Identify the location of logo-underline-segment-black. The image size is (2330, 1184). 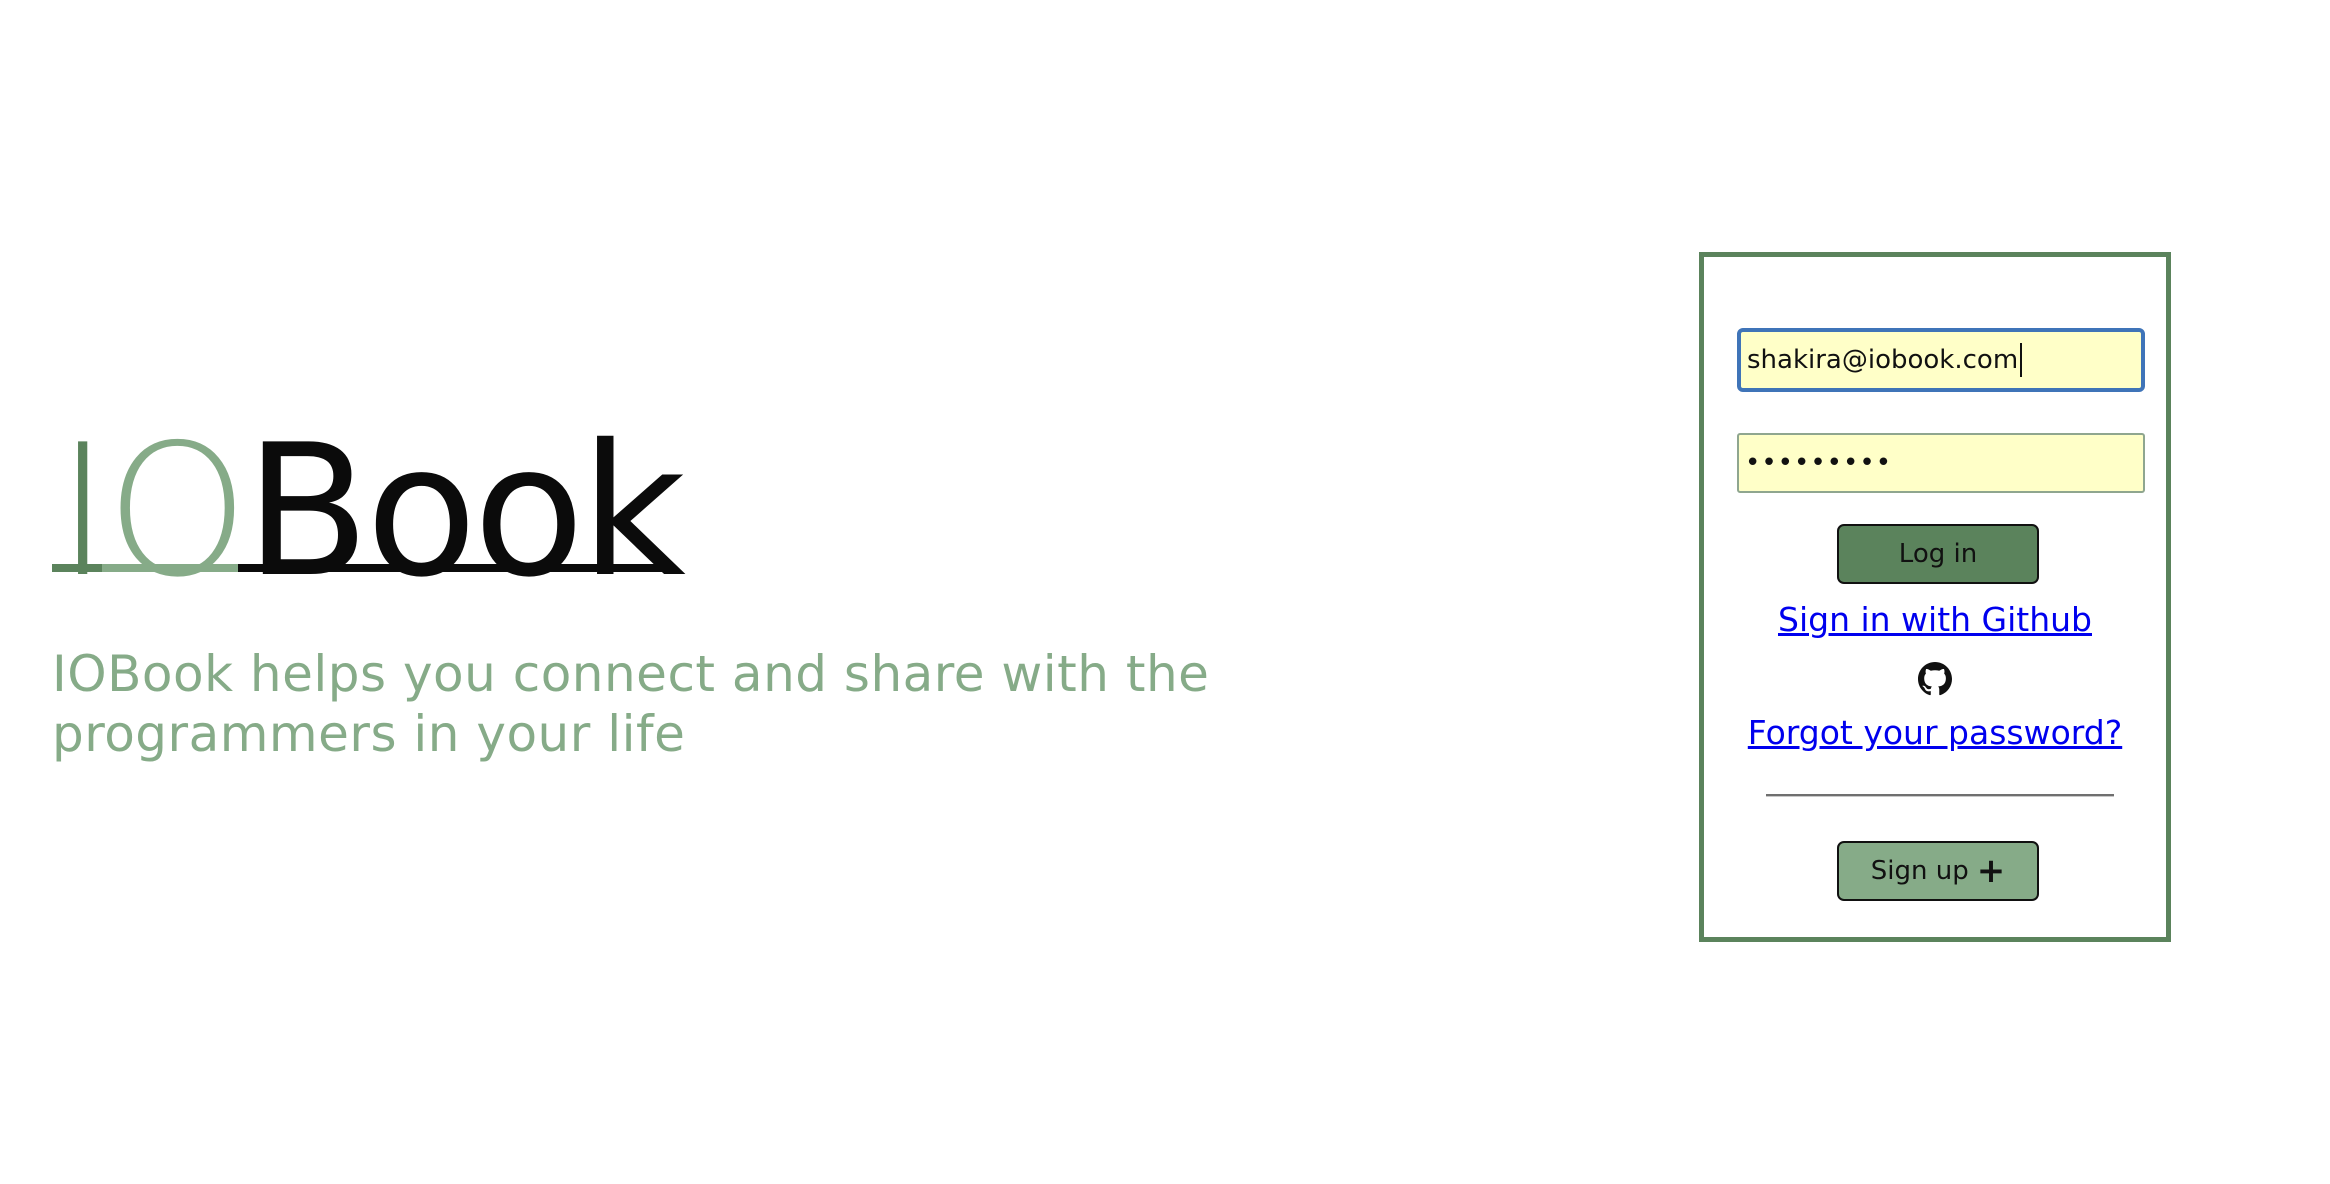
(453, 568).